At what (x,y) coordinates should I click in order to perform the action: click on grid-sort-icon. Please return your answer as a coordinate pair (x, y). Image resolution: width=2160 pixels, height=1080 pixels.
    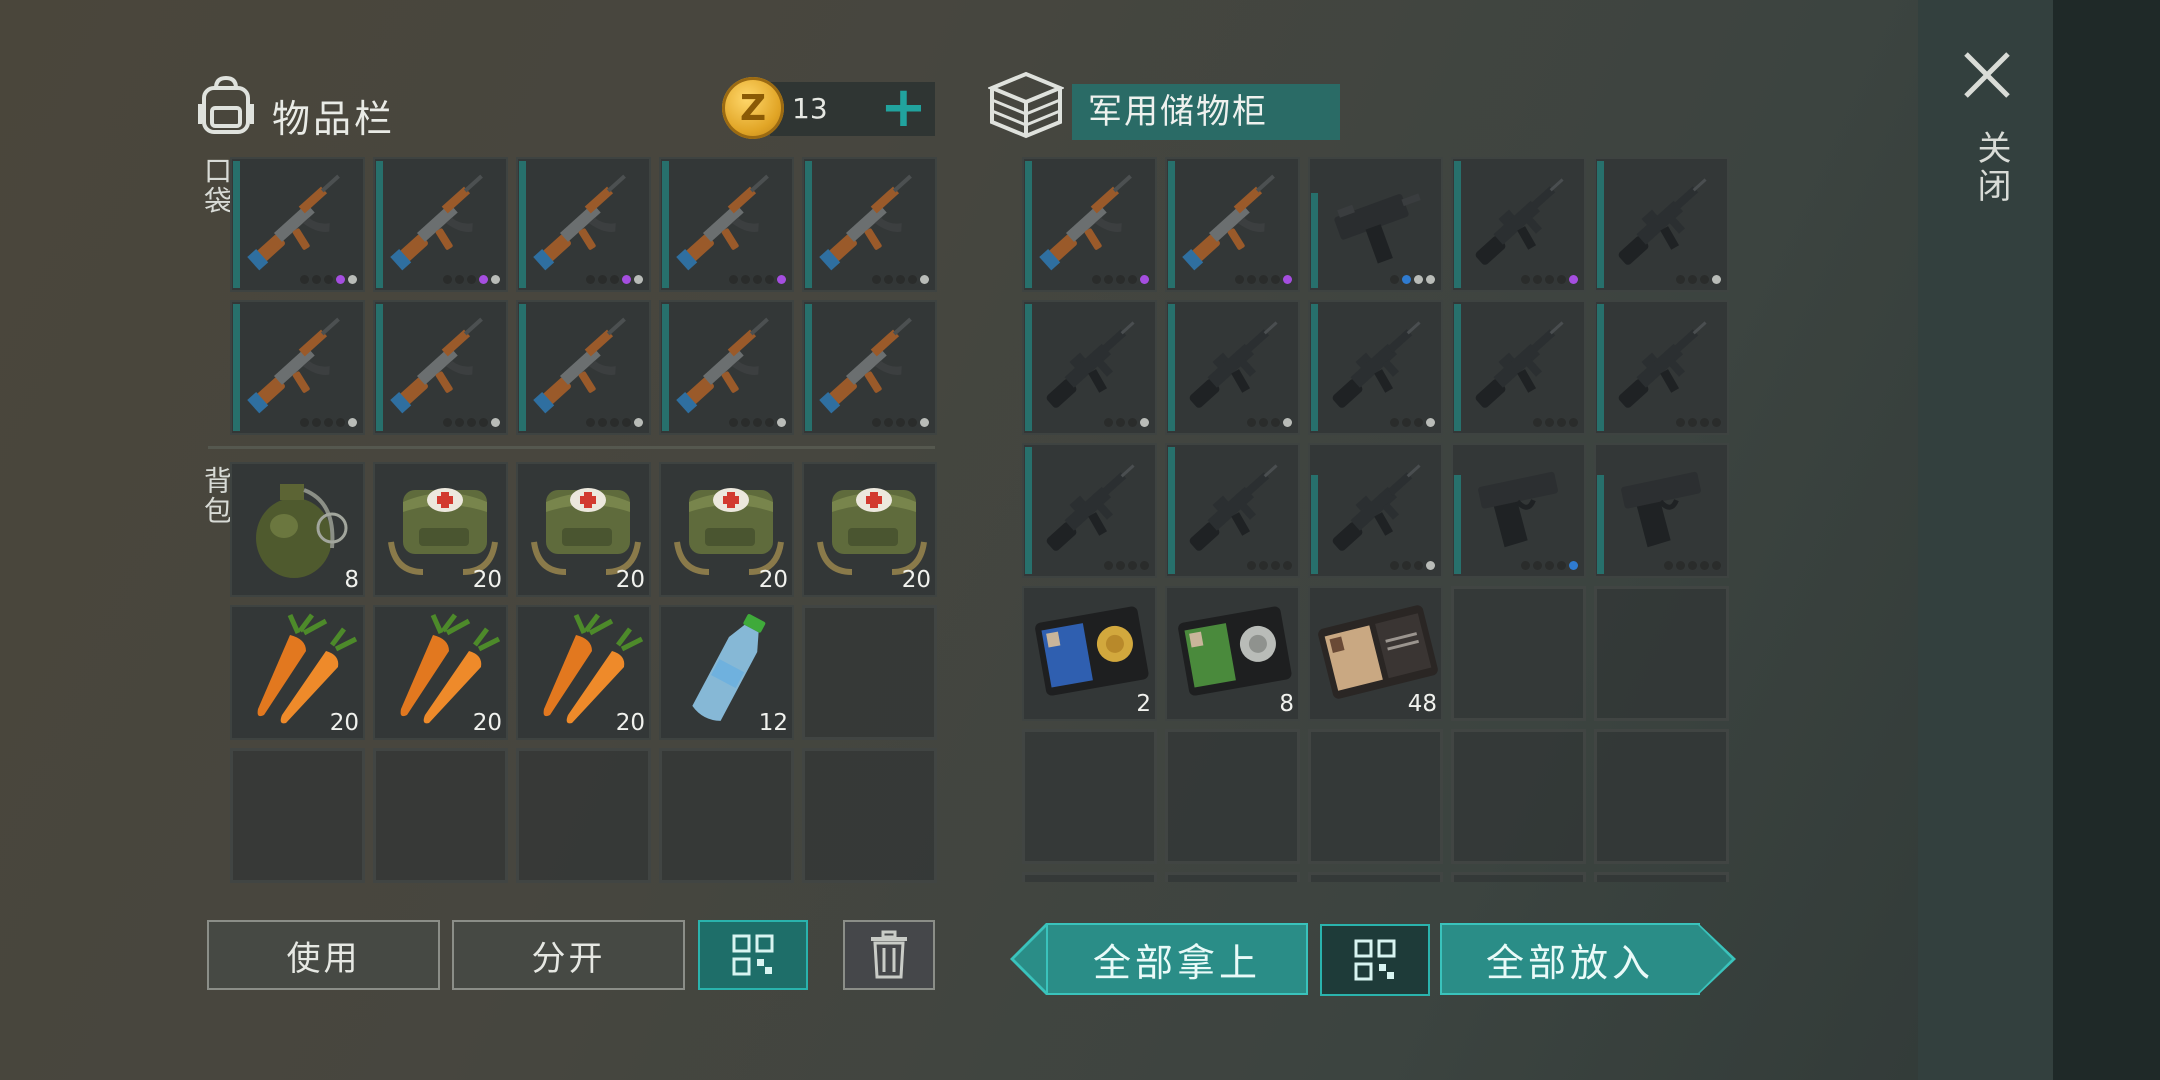
    Looking at the image, I should click on (1375, 960).